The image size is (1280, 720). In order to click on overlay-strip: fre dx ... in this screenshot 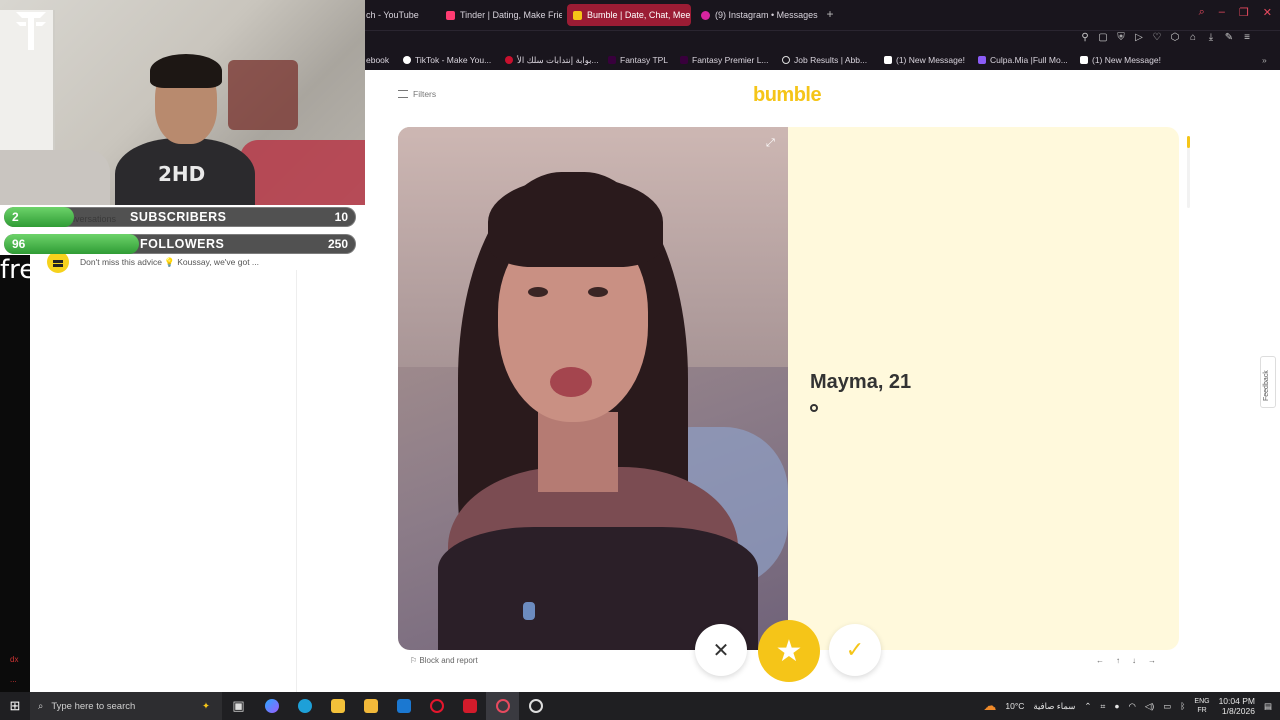, I will do `click(17, 473)`.